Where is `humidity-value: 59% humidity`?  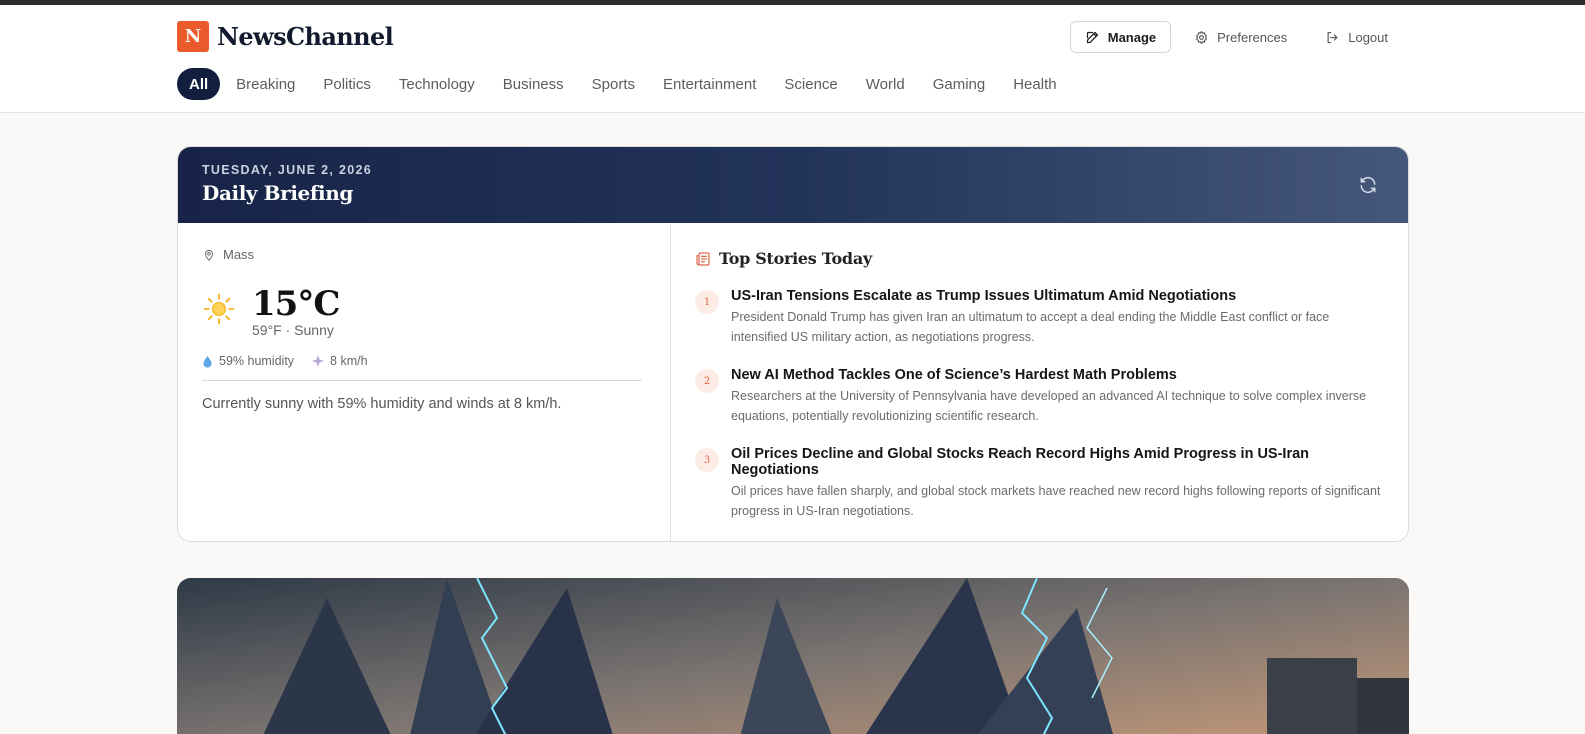 humidity-value: 59% humidity is located at coordinates (257, 361).